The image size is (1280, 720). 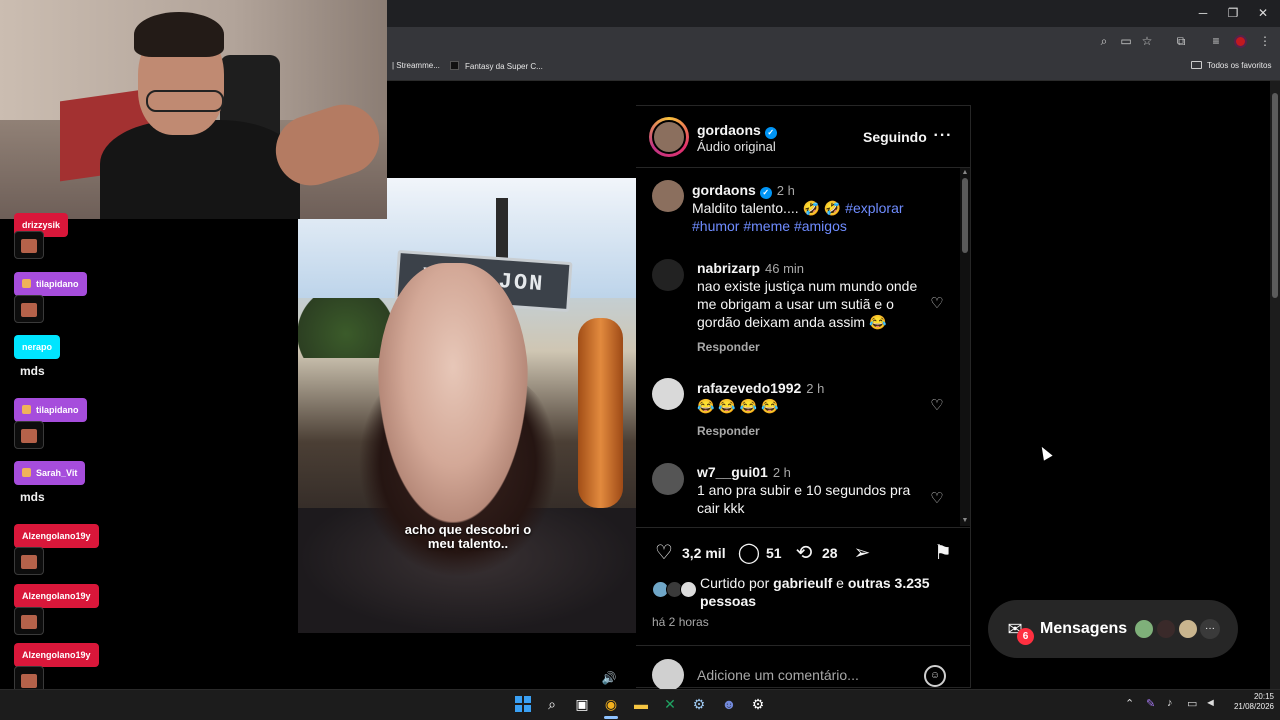 What do you see at coordinates (600, 413) in the screenshot?
I see `video-barrel` at bounding box center [600, 413].